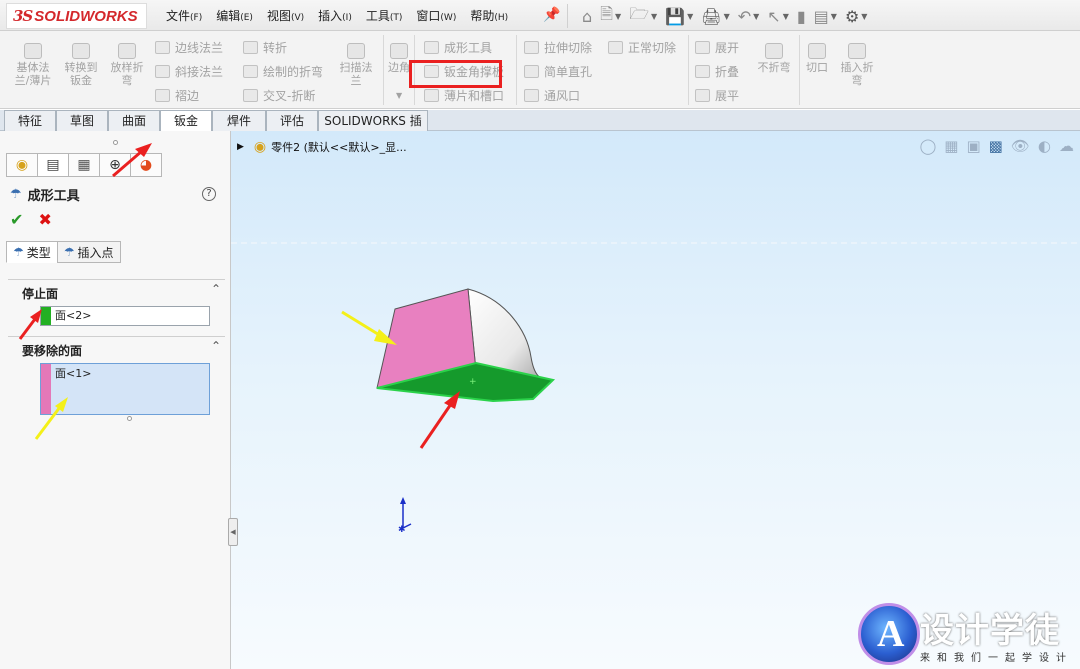 The image size is (1080, 669). Describe the element at coordinates (82, 120) in the screenshot. I see `tab-sketch: 草图` at that location.